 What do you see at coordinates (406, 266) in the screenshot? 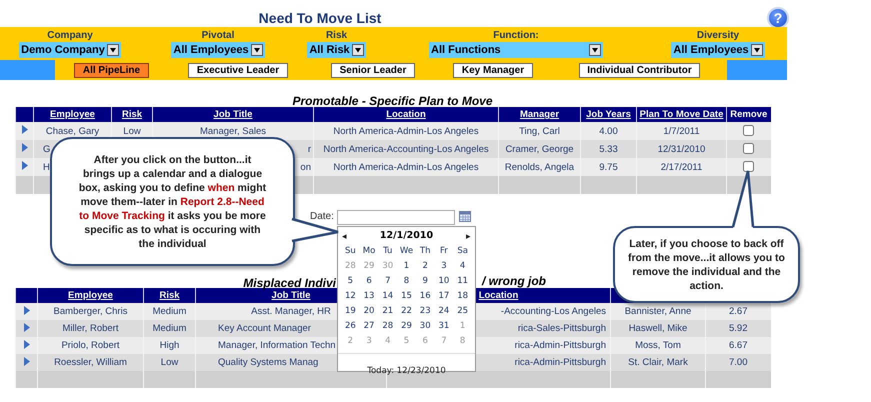
I see `calendar-day: 1` at bounding box center [406, 266].